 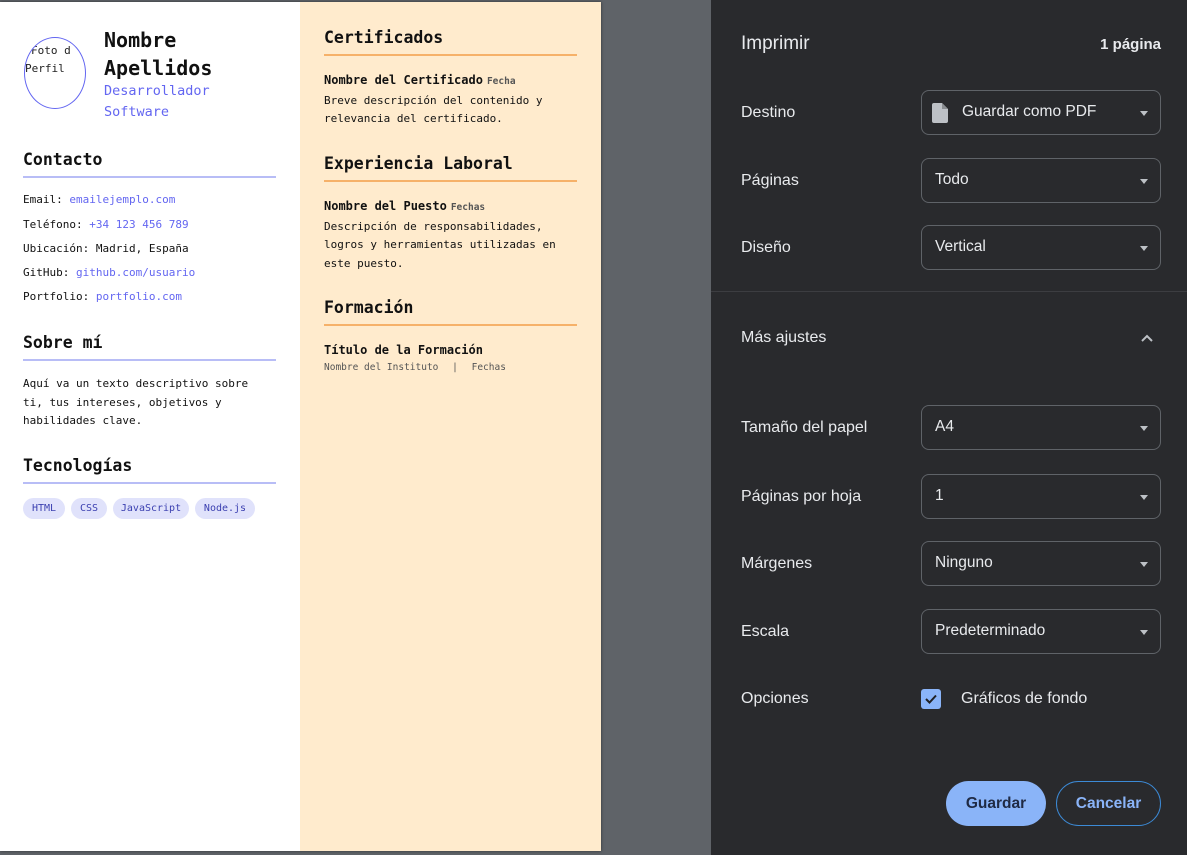 I want to click on margins-label: Márgenes, so click(x=777, y=563).